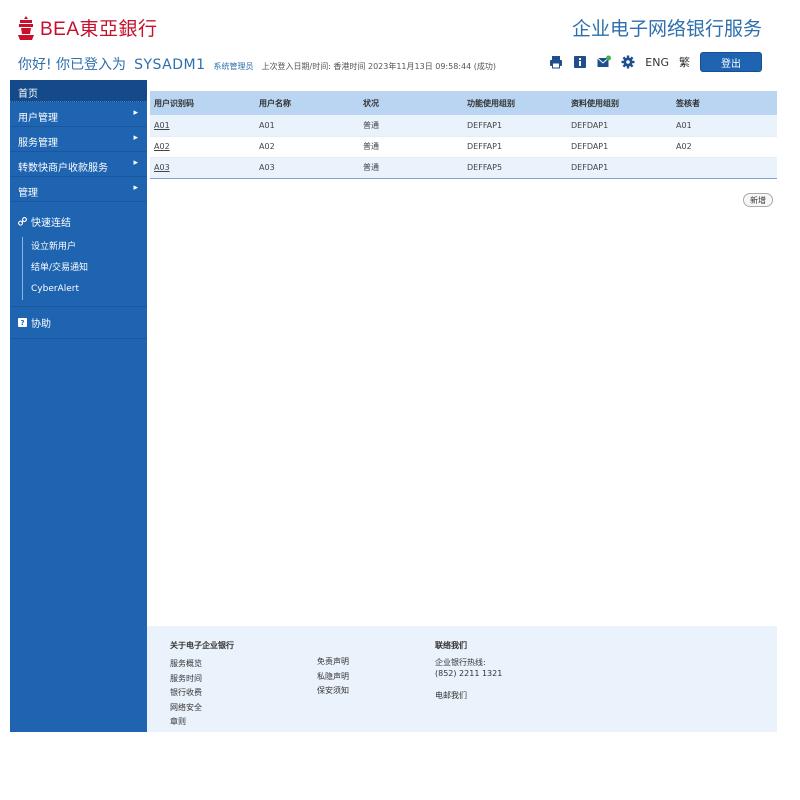 This screenshot has width=800, height=800. Describe the element at coordinates (202, 708) in the screenshot. I see `footer-link-security: 网络安全` at that location.